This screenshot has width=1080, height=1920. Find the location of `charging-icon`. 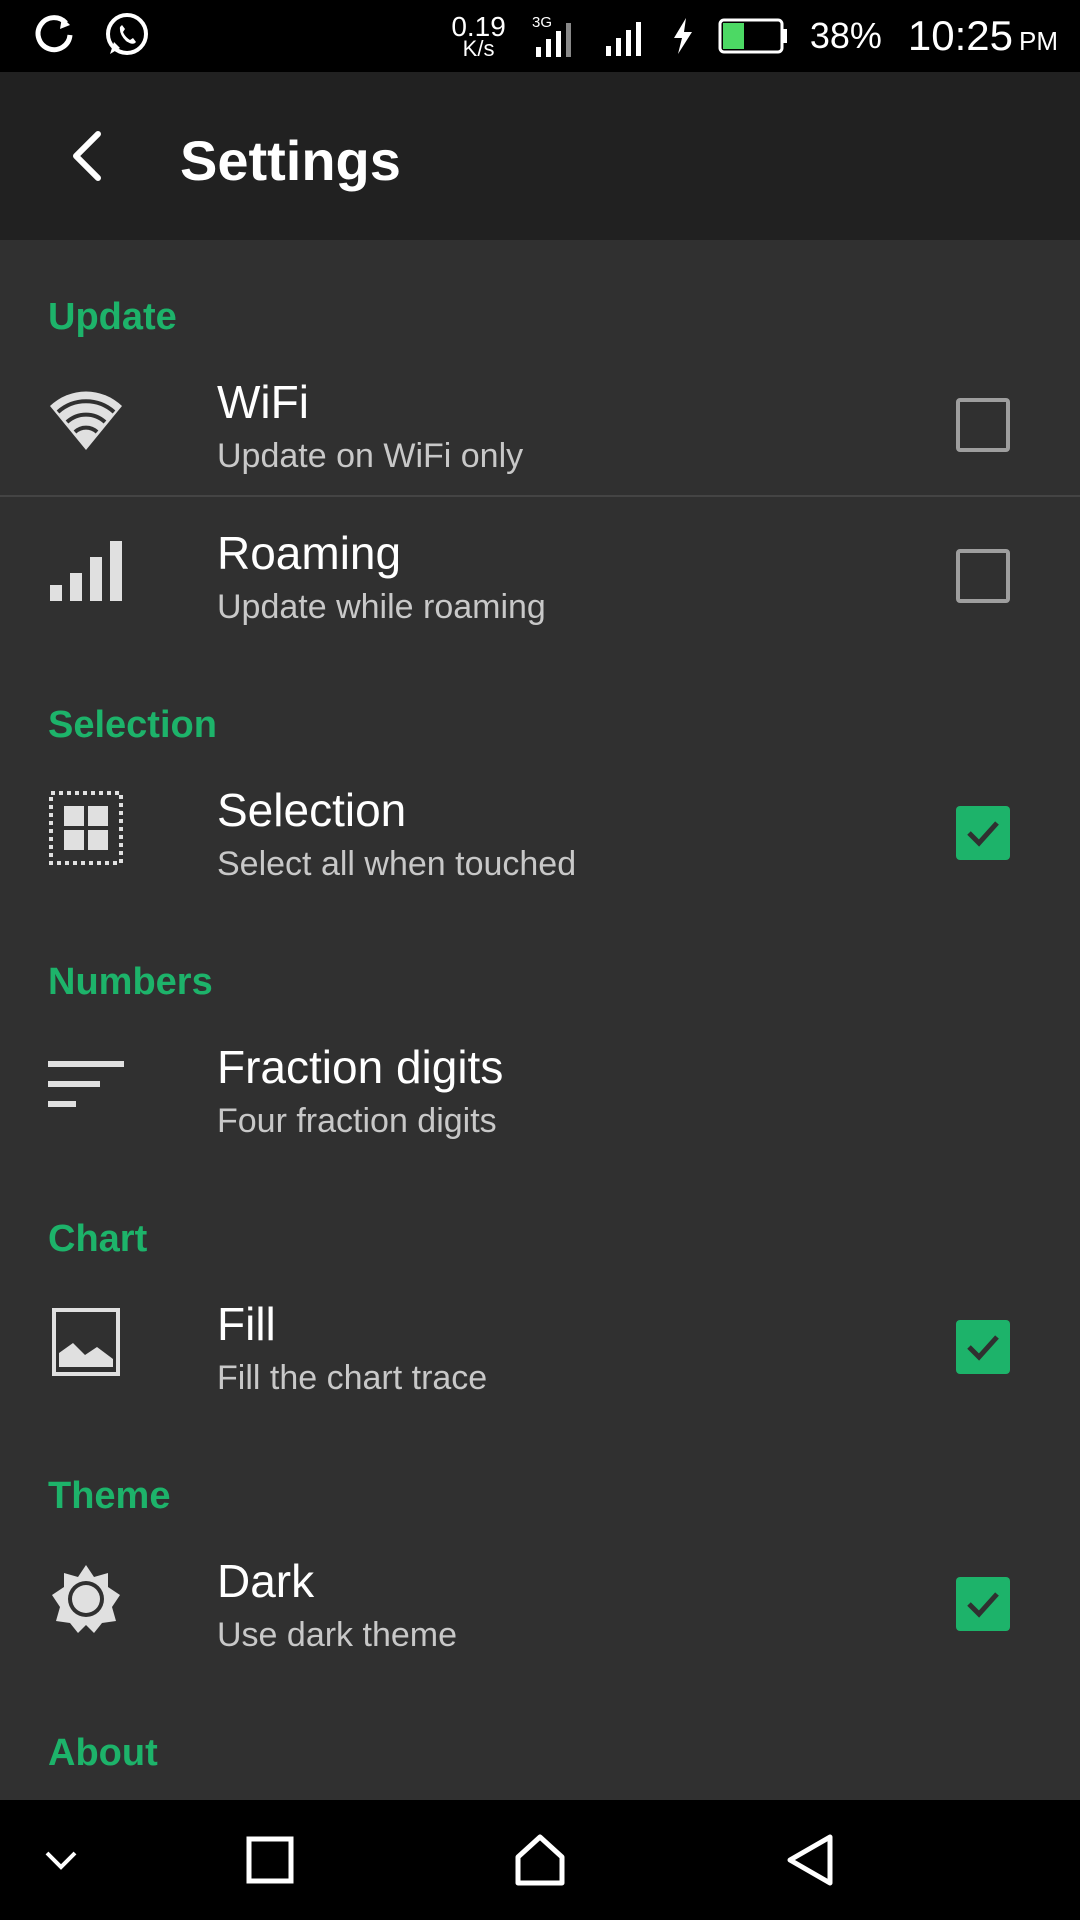

charging-icon is located at coordinates (683, 36).